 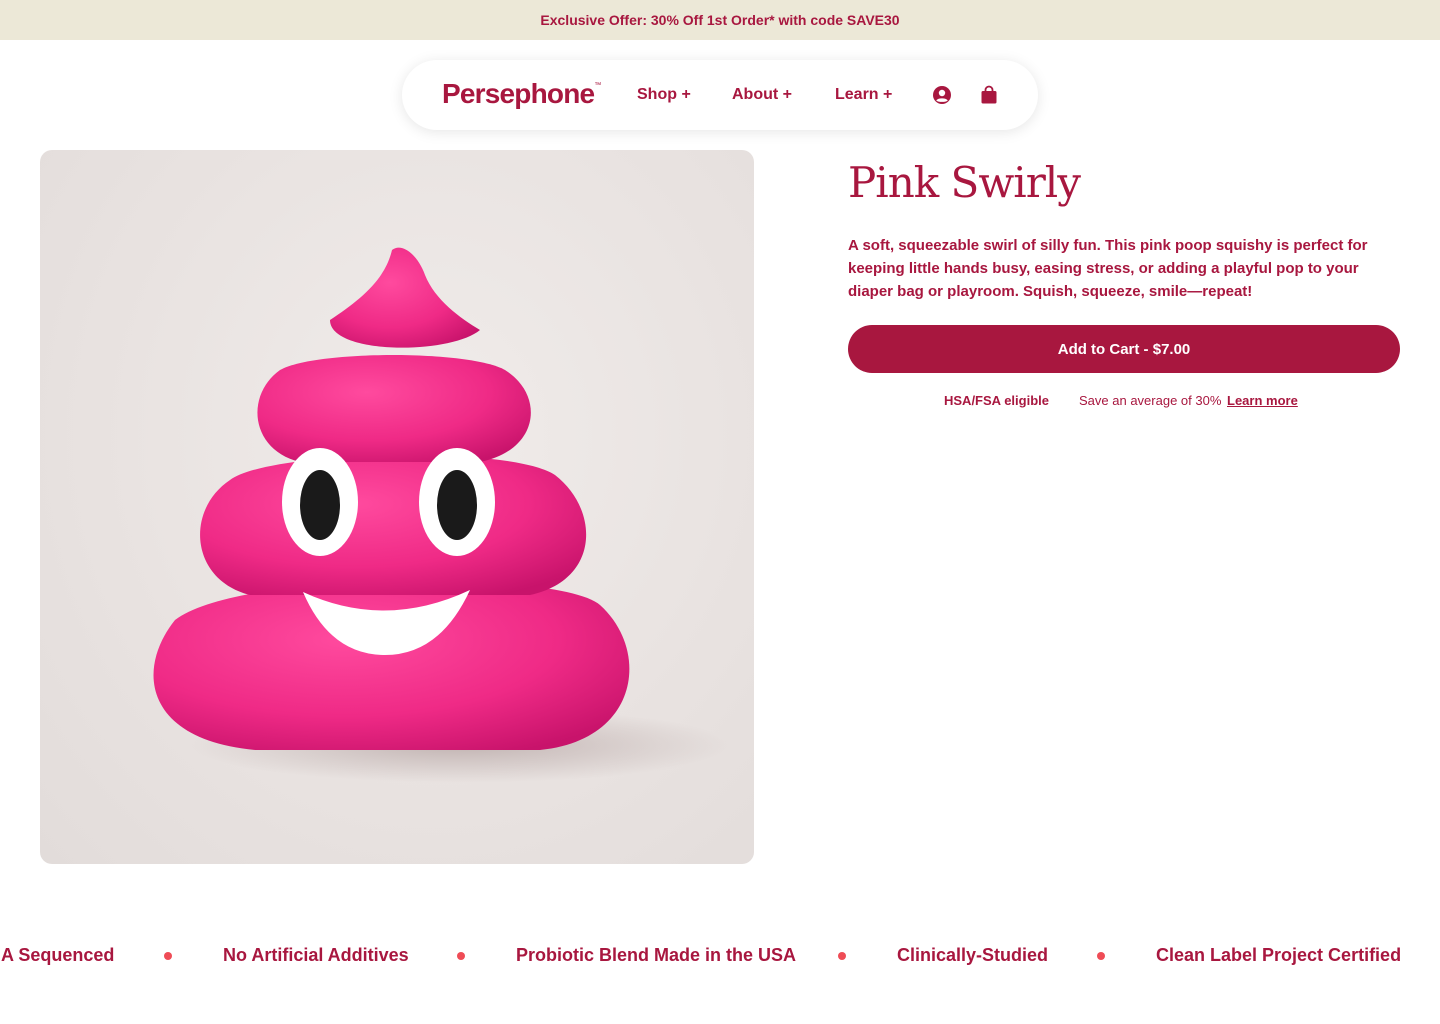 I want to click on marquee-item: No Artificial Additives, so click(x=316, y=955).